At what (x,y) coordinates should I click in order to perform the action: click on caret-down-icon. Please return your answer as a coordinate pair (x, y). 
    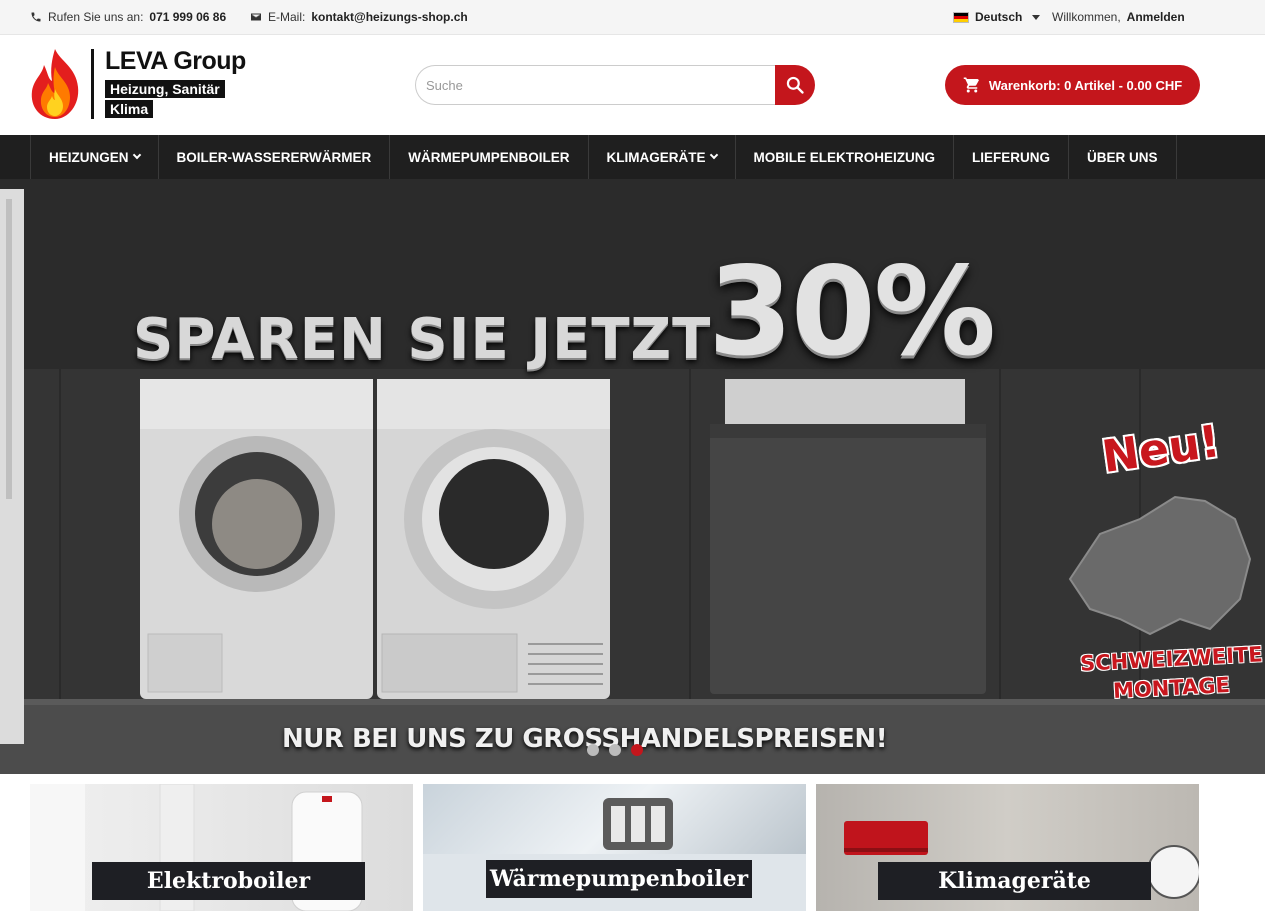
    Looking at the image, I should click on (1036, 17).